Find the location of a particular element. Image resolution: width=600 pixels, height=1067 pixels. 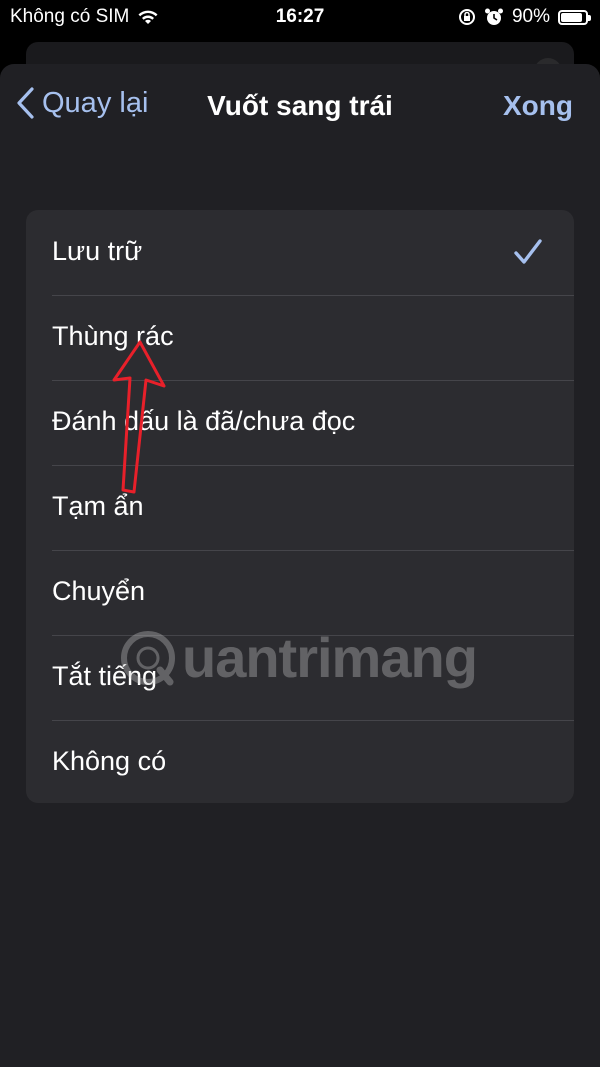

annotation-arrow-icon is located at coordinates (139, 417).